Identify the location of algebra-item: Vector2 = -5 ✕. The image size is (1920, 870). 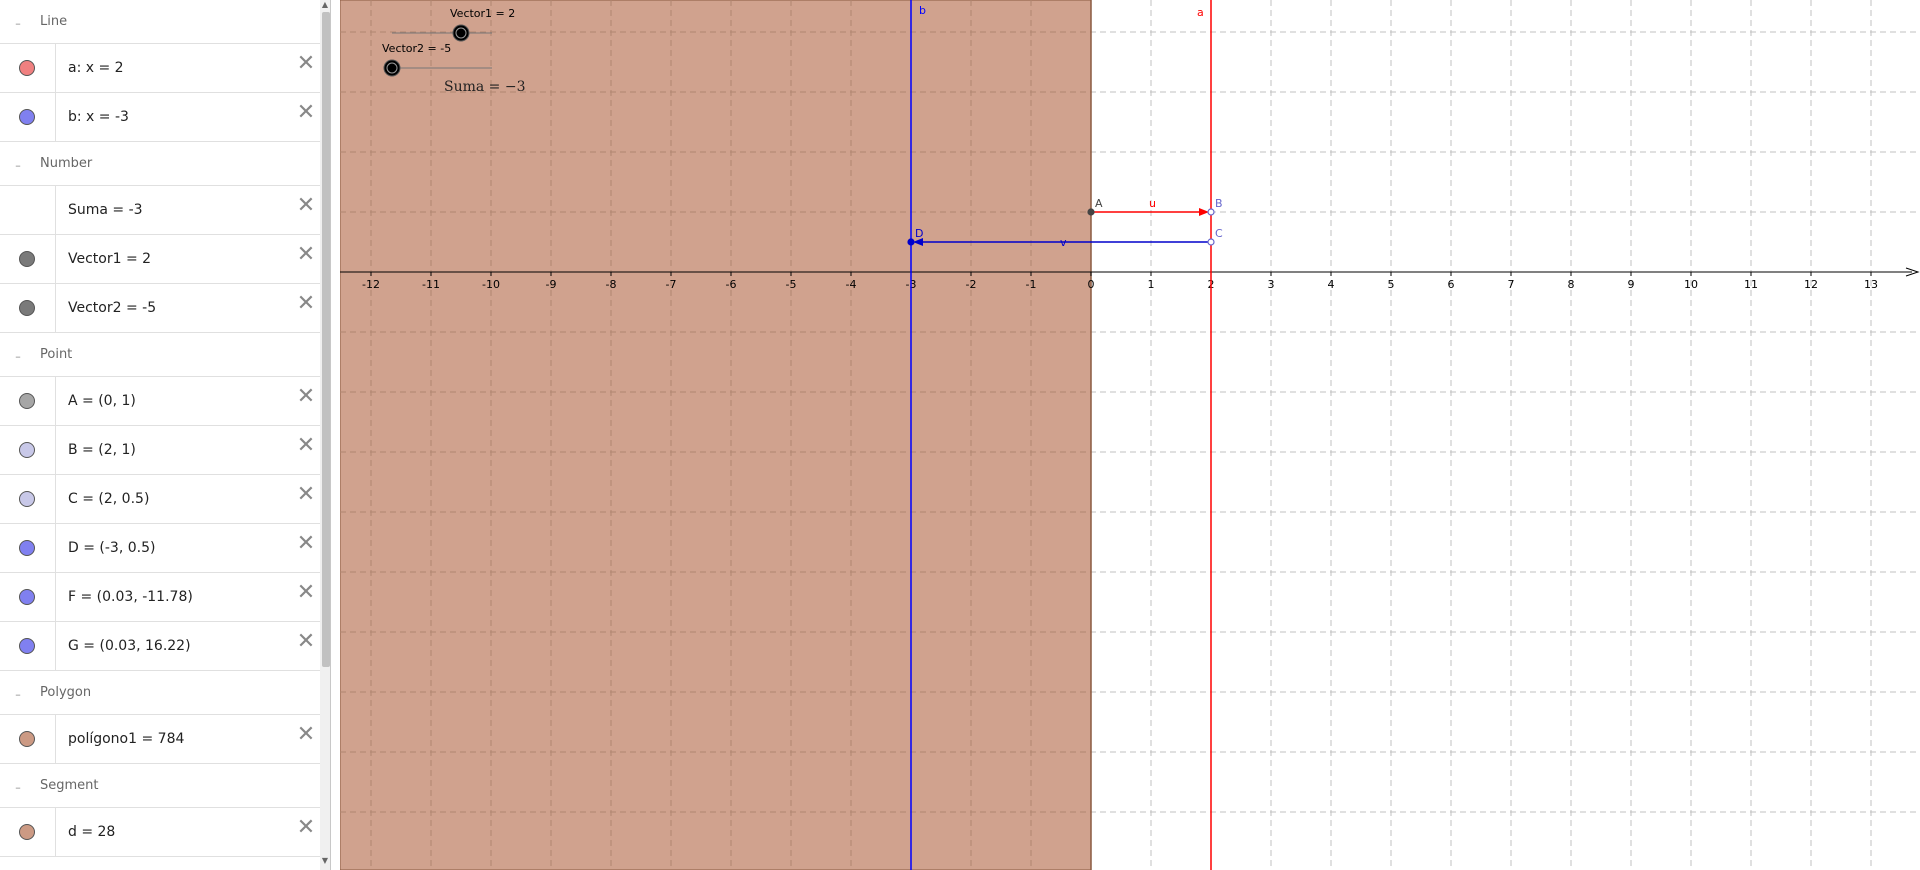
(165, 308).